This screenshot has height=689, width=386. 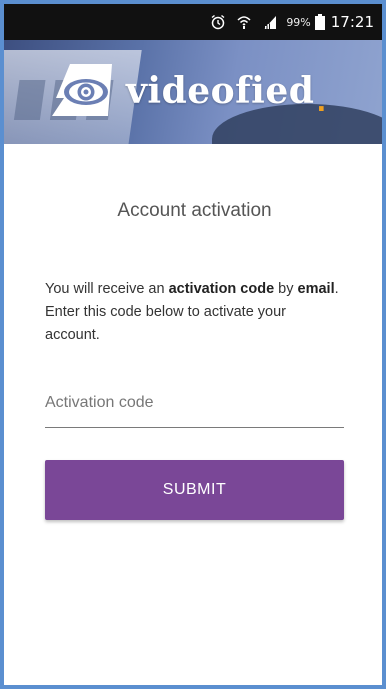 I want to click on eye-logo-icon, so click(x=82, y=90).